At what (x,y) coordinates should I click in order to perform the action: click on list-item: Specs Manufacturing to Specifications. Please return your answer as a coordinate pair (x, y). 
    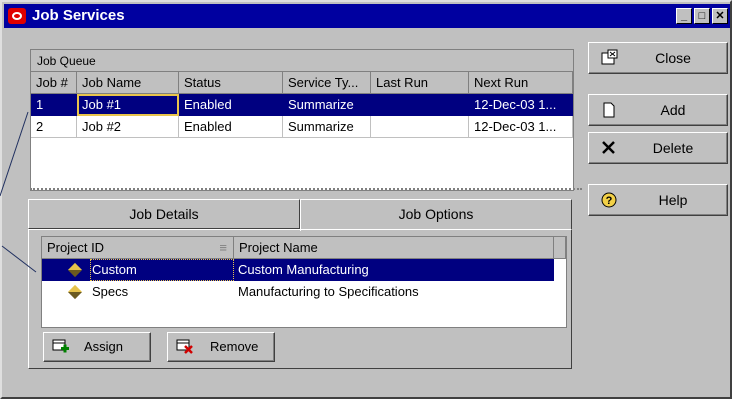
    Looking at the image, I should click on (298, 292).